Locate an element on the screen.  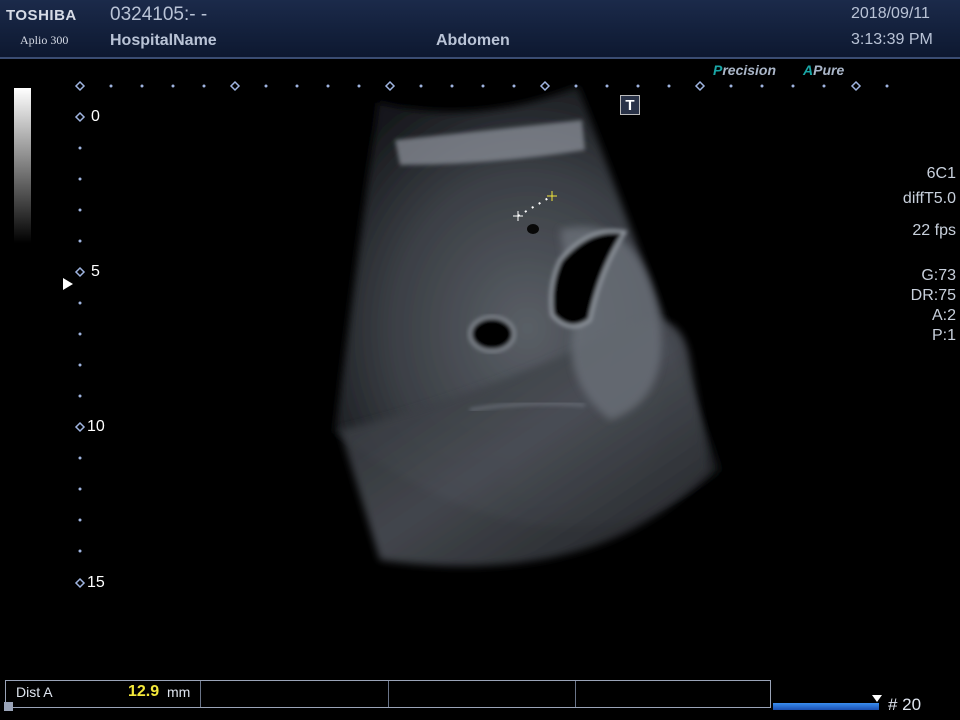
measurement-table: Dist A 12.9 mm is located at coordinates (388, 694).